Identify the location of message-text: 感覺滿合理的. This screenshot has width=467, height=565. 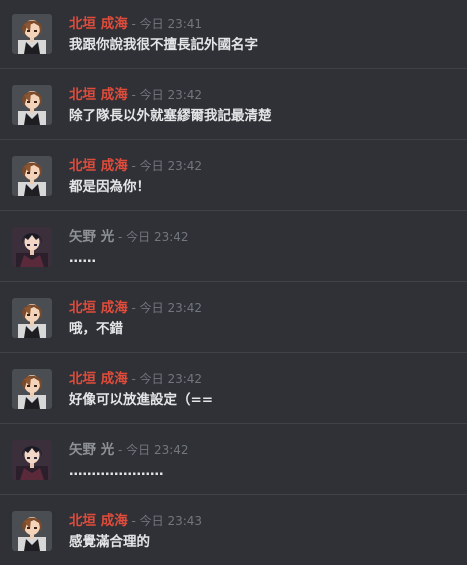
(109, 542).